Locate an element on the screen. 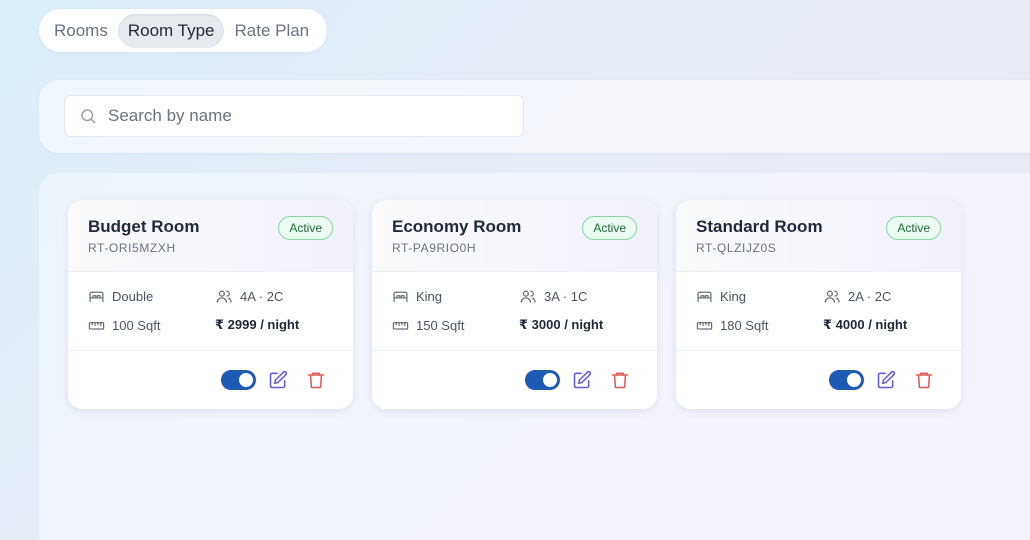  tab-rooms: Rooms is located at coordinates (81, 31).